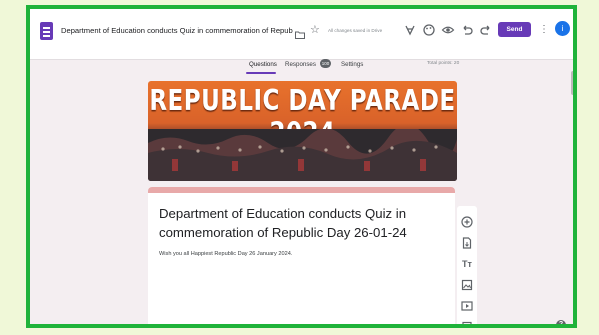 Image resolution: width=599 pixels, height=335 pixels. Describe the element at coordinates (467, 322) in the screenshot. I see `add-section-icon` at that location.